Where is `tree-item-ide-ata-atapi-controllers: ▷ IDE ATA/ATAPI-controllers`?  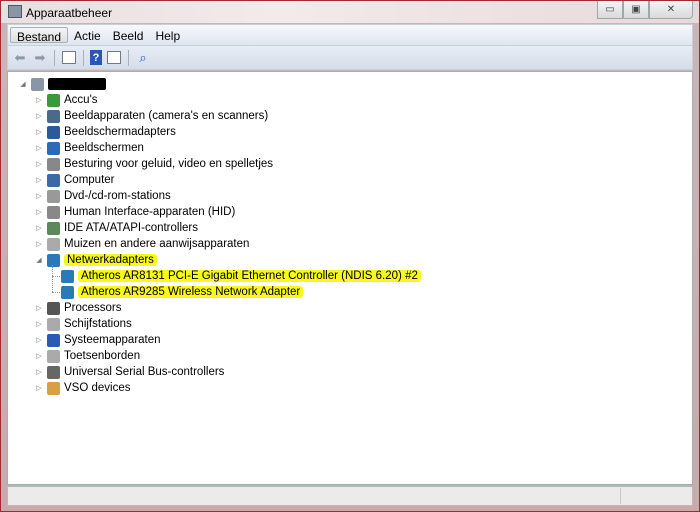 tree-item-ide-ata-atapi-controllers: ▷ IDE ATA/ATAPI-controllers is located at coordinates (116, 228).